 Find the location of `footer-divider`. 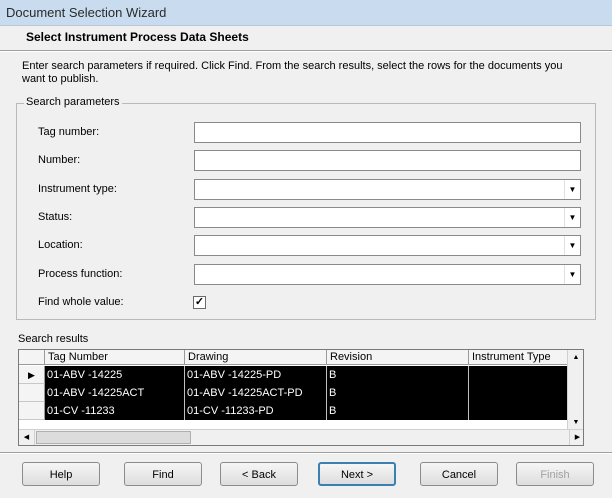

footer-divider is located at coordinates (306, 453).